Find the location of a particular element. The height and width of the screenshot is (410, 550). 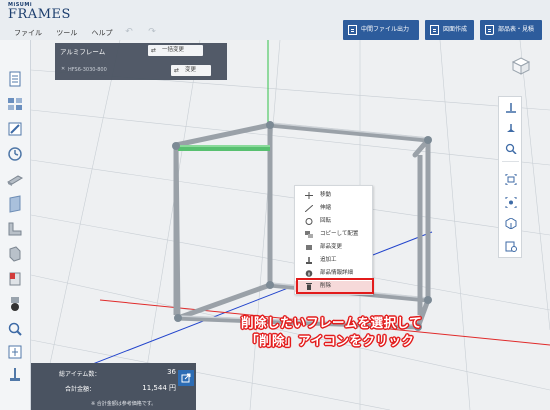

price-note: ※ 合計金額は参考価格です。 is located at coordinates (124, 404).